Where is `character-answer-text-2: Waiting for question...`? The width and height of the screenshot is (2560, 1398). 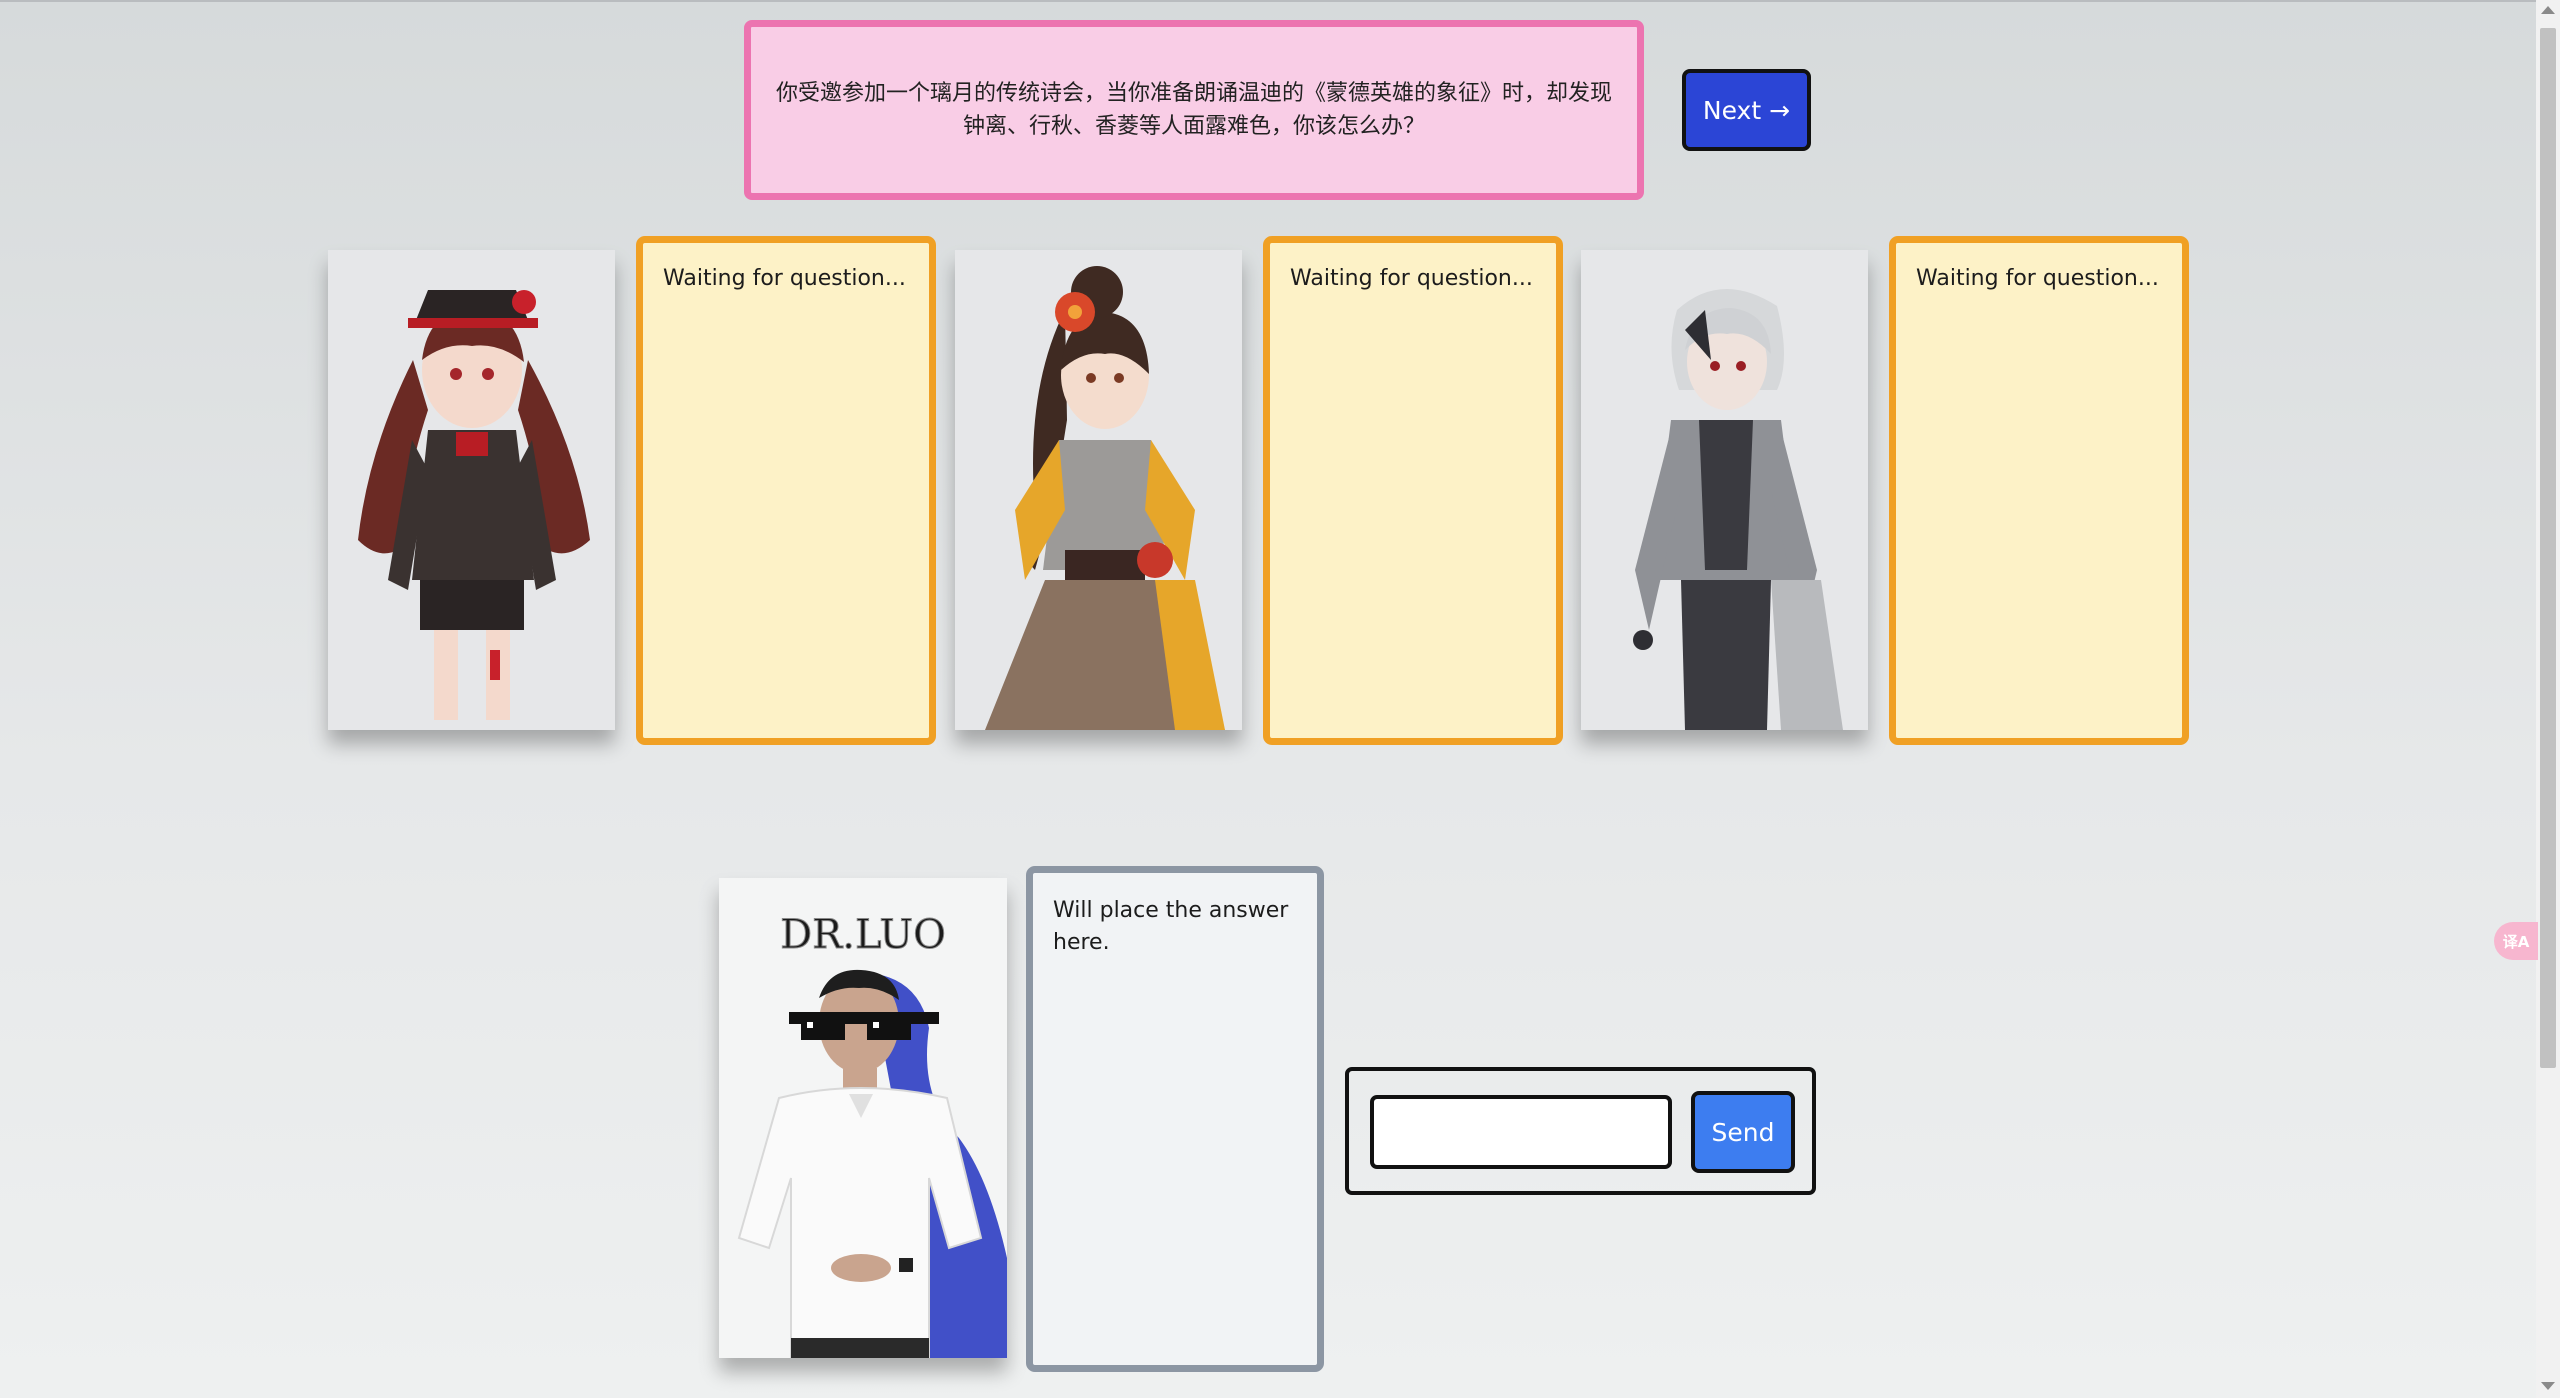 character-answer-text-2: Waiting for question... is located at coordinates (1411, 278).